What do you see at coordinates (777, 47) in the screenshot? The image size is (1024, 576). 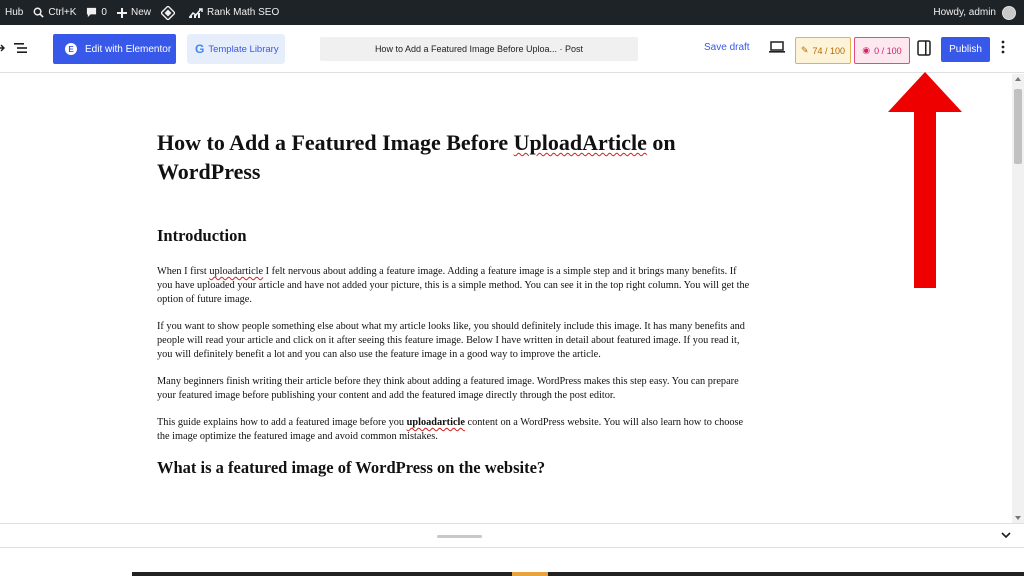 I see `desktop-preview-icon` at bounding box center [777, 47].